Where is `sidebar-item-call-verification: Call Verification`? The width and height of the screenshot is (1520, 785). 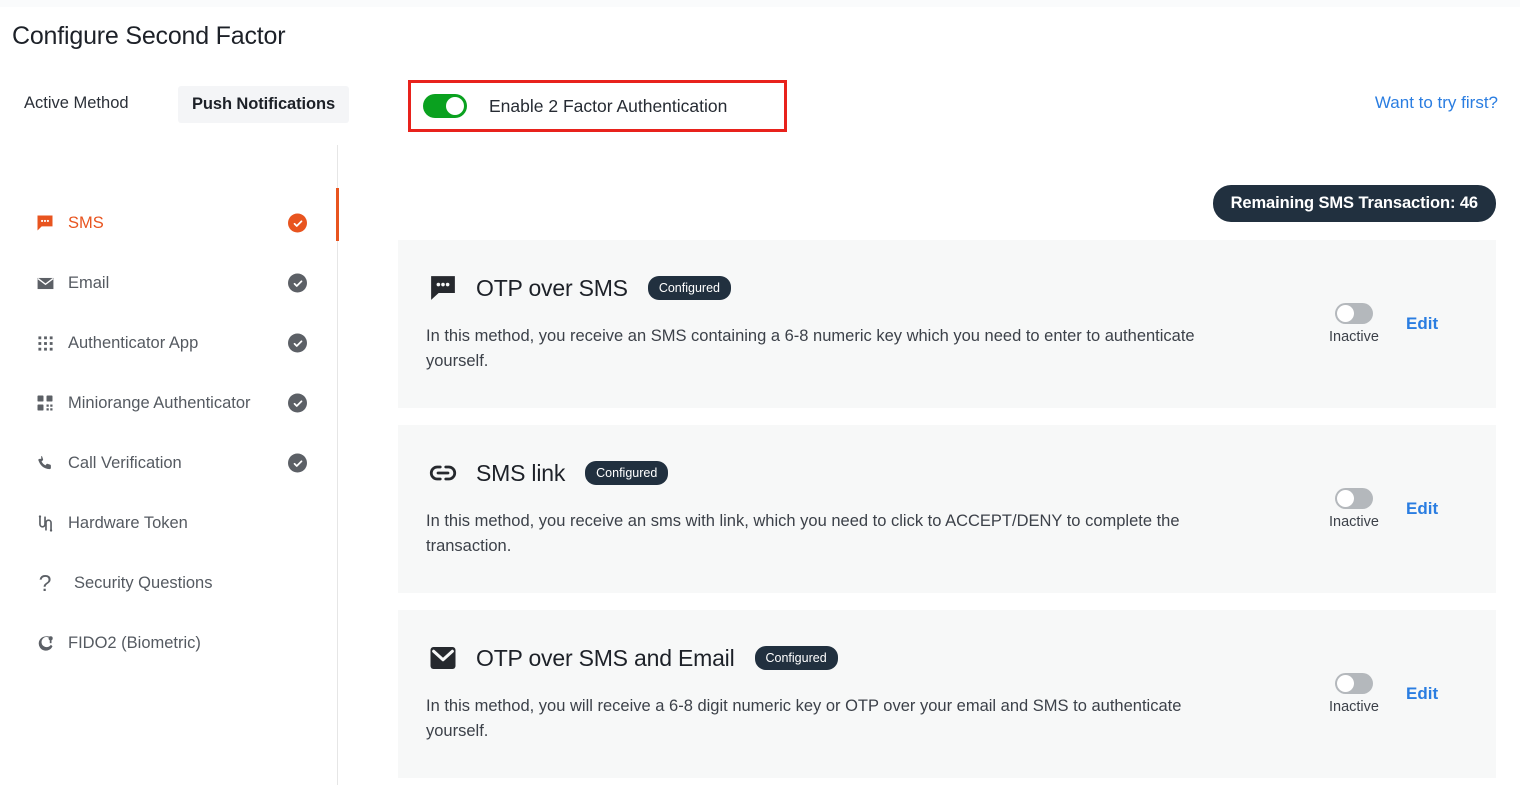
sidebar-item-call-verification: Call Verification is located at coordinates (168, 463).